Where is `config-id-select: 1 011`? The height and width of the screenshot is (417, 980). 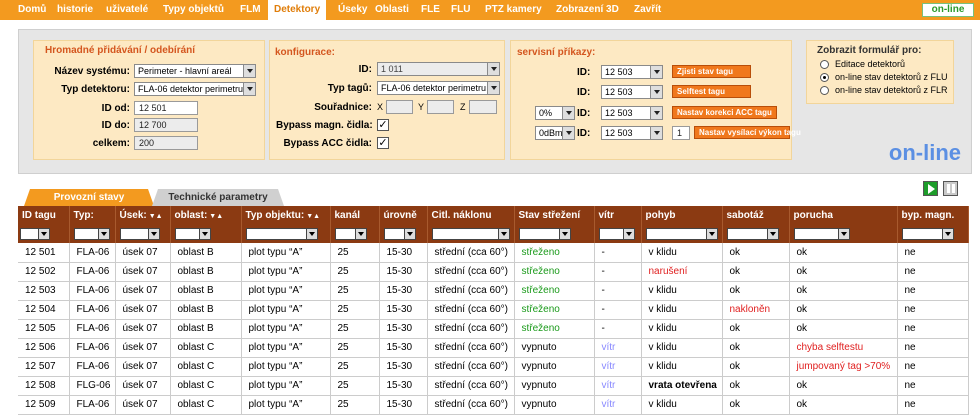 config-id-select: 1 011 is located at coordinates (438, 69).